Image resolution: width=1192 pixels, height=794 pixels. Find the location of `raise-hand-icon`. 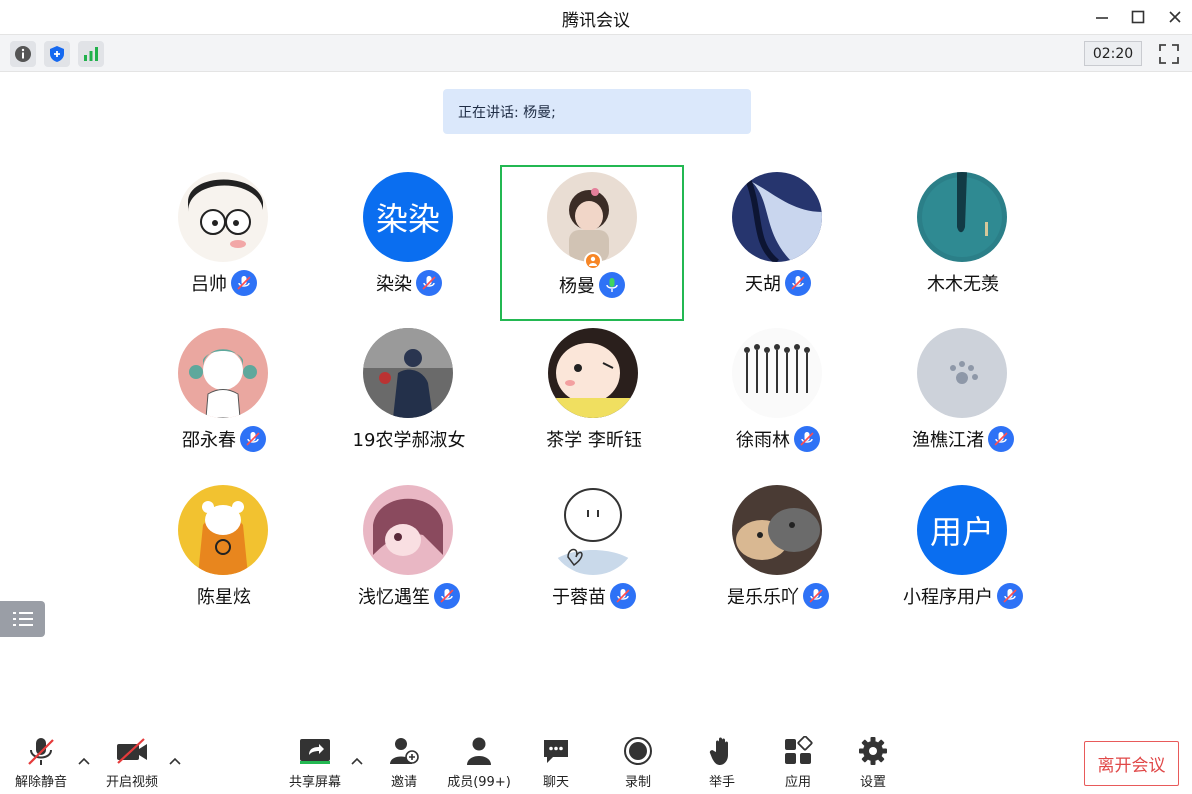

raise-hand-icon is located at coordinates (722, 751).